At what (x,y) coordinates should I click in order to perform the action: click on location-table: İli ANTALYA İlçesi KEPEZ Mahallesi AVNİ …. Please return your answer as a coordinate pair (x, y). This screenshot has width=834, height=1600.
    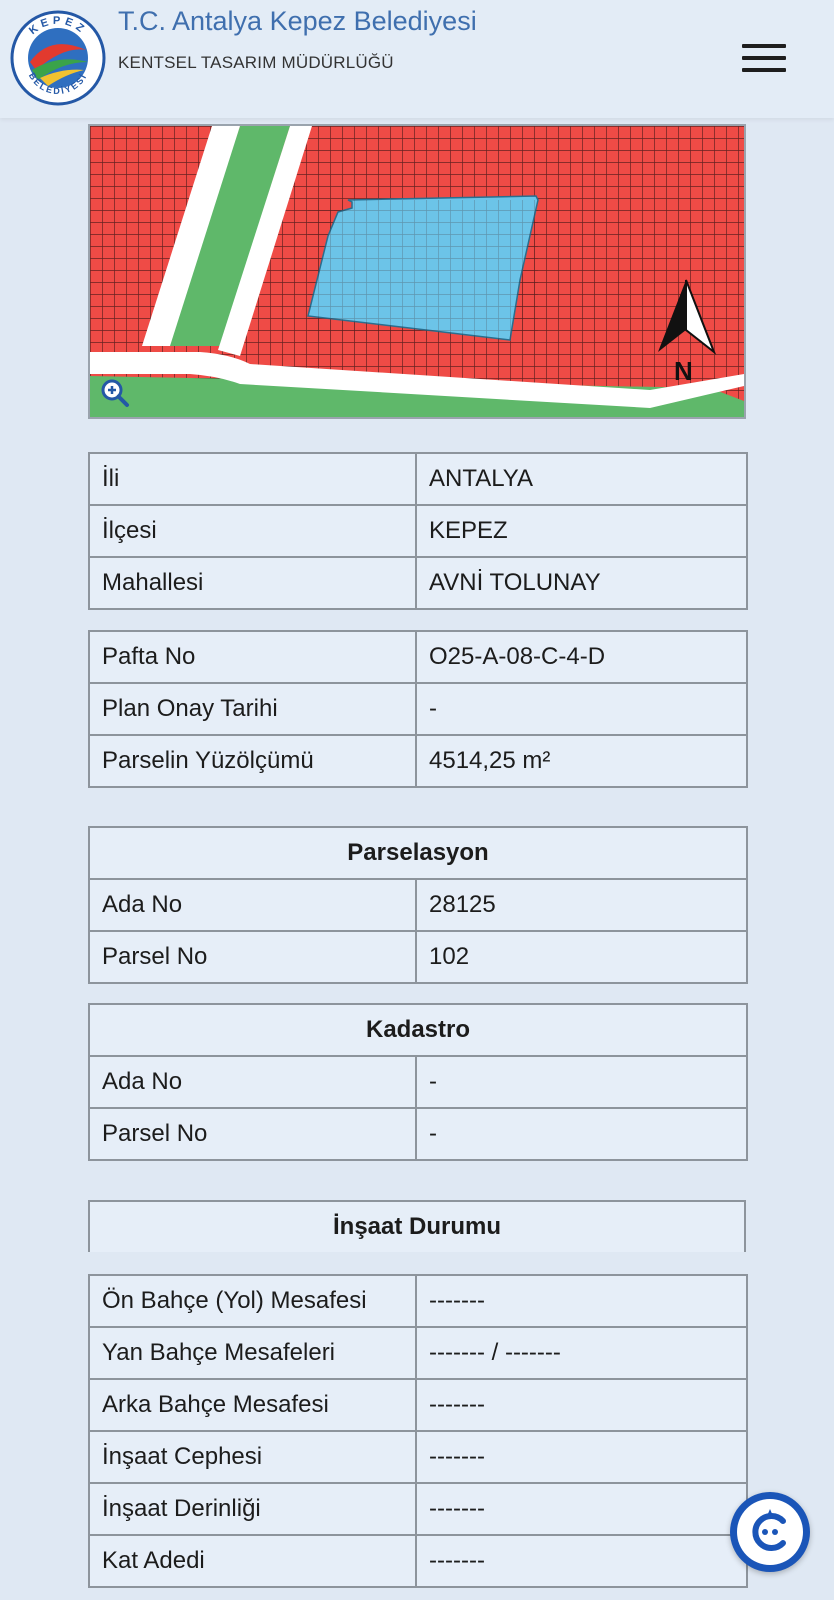
    Looking at the image, I should click on (418, 531).